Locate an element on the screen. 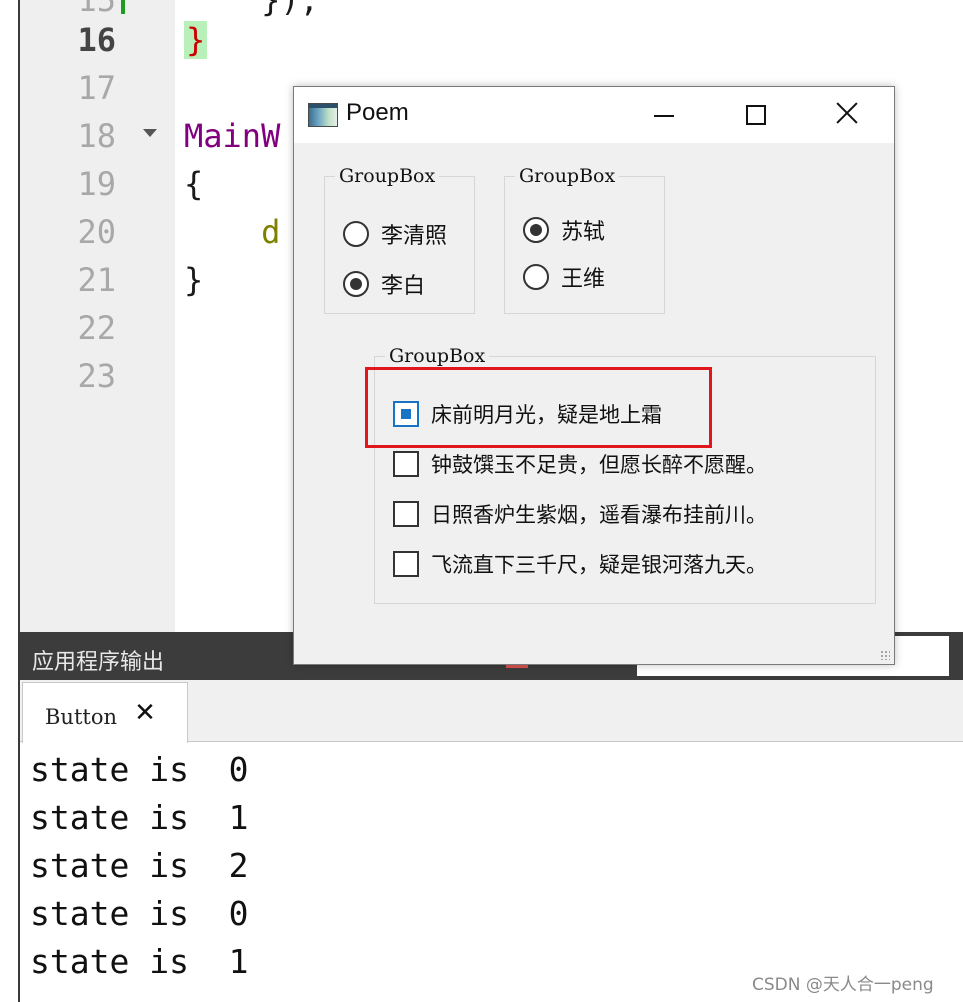  output-tab-strip: Button ✕ is located at coordinates (491, 711).